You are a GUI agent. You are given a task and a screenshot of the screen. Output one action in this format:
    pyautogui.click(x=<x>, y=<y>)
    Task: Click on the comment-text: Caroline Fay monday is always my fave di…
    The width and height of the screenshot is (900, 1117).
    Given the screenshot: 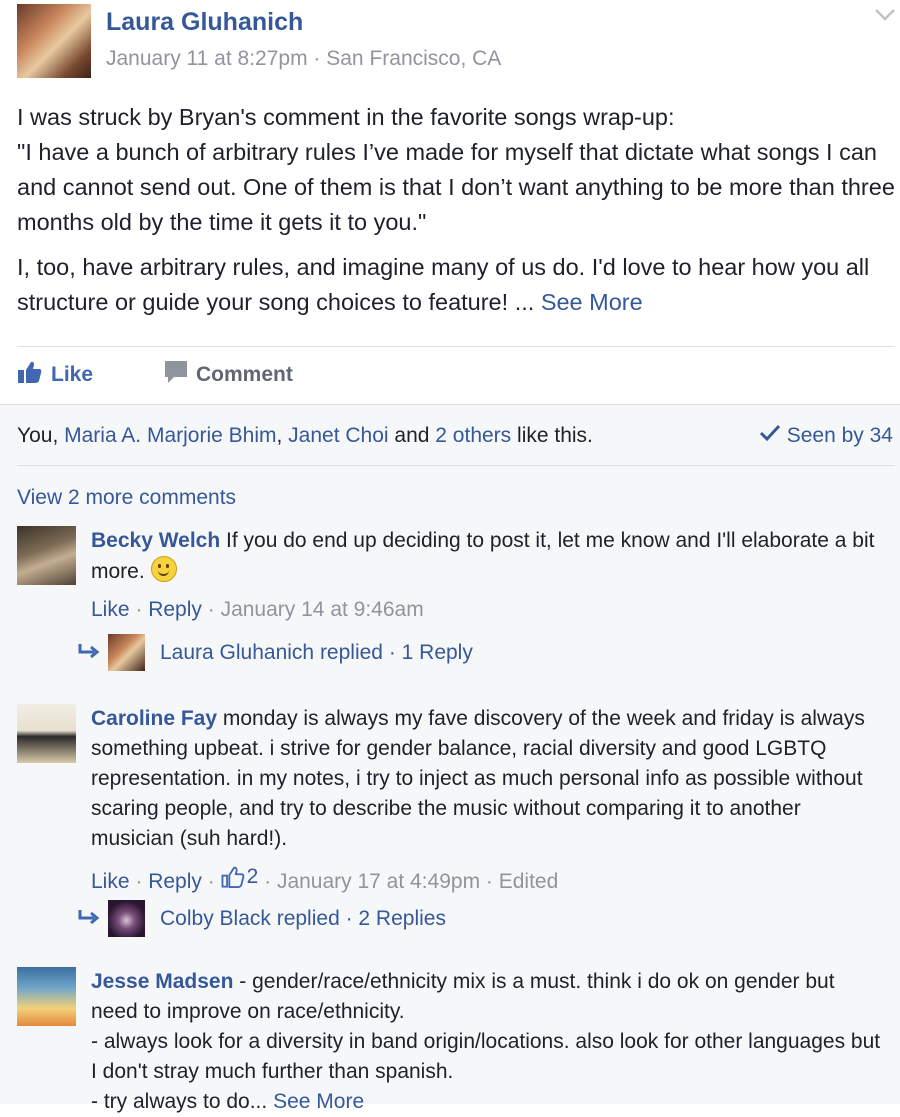 What is the action you would take?
    pyautogui.click(x=478, y=778)
    